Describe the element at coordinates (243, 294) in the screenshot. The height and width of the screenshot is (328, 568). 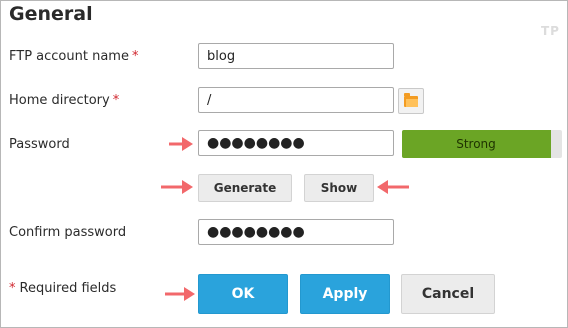
I see `ok-button: OK` at that location.